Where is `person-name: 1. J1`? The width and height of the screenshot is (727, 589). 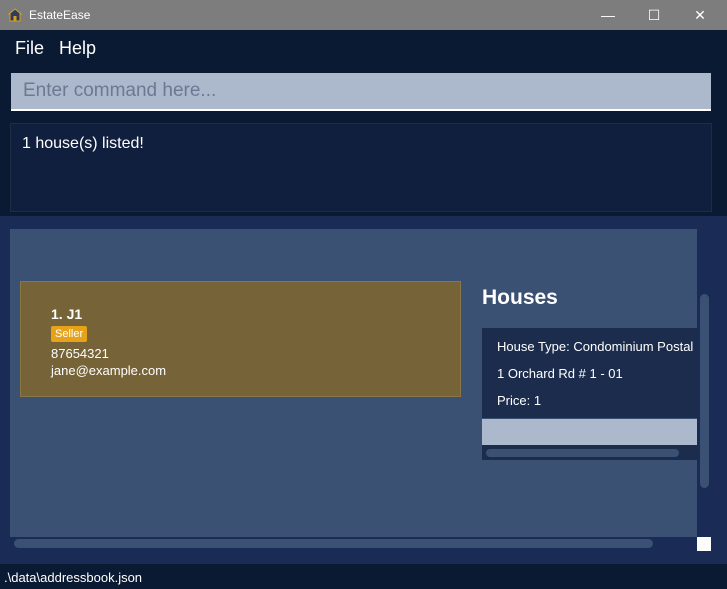
person-name: 1. J1 is located at coordinates (67, 314).